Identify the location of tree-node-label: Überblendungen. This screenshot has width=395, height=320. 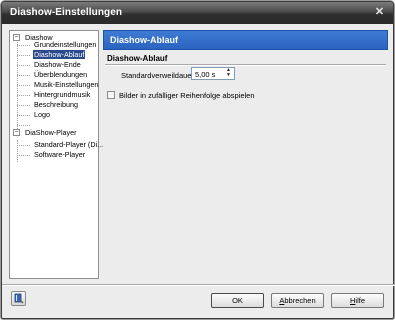
(61, 74).